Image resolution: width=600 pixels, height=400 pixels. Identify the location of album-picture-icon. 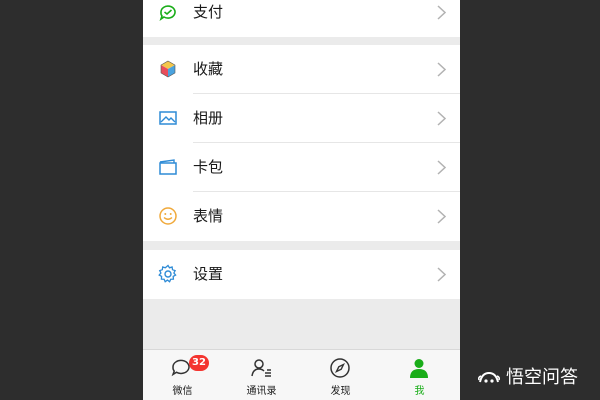
(168, 118).